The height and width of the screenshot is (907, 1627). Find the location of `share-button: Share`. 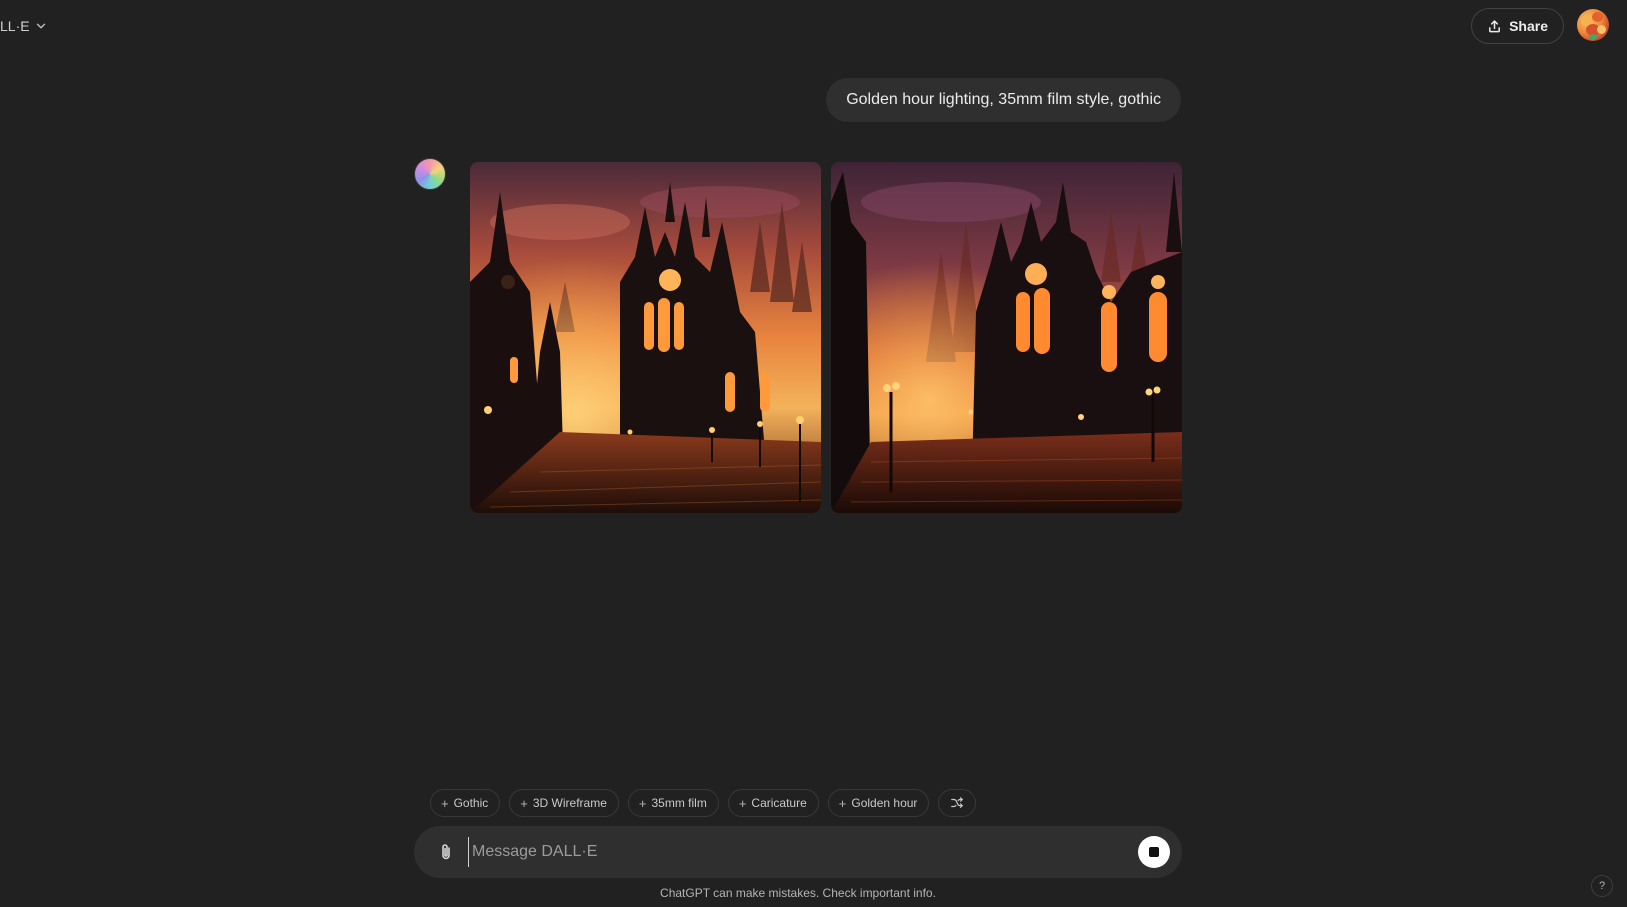

share-button: Share is located at coordinates (1517, 26).